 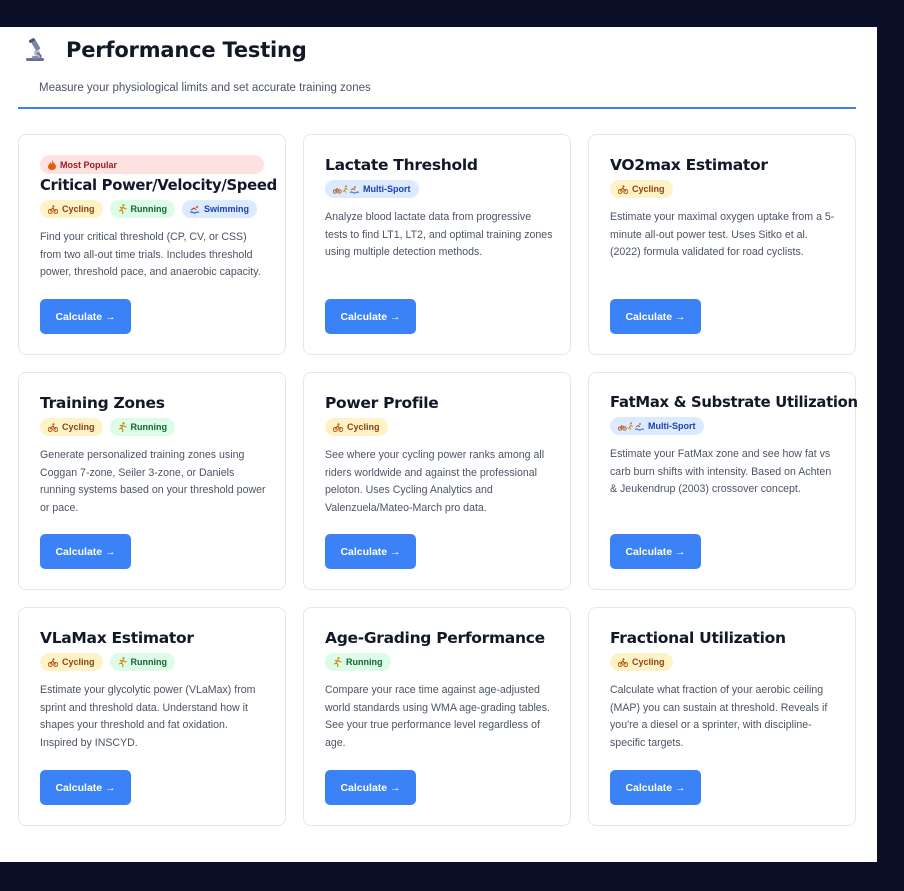 I want to click on card-title: Training Zones, so click(x=102, y=403).